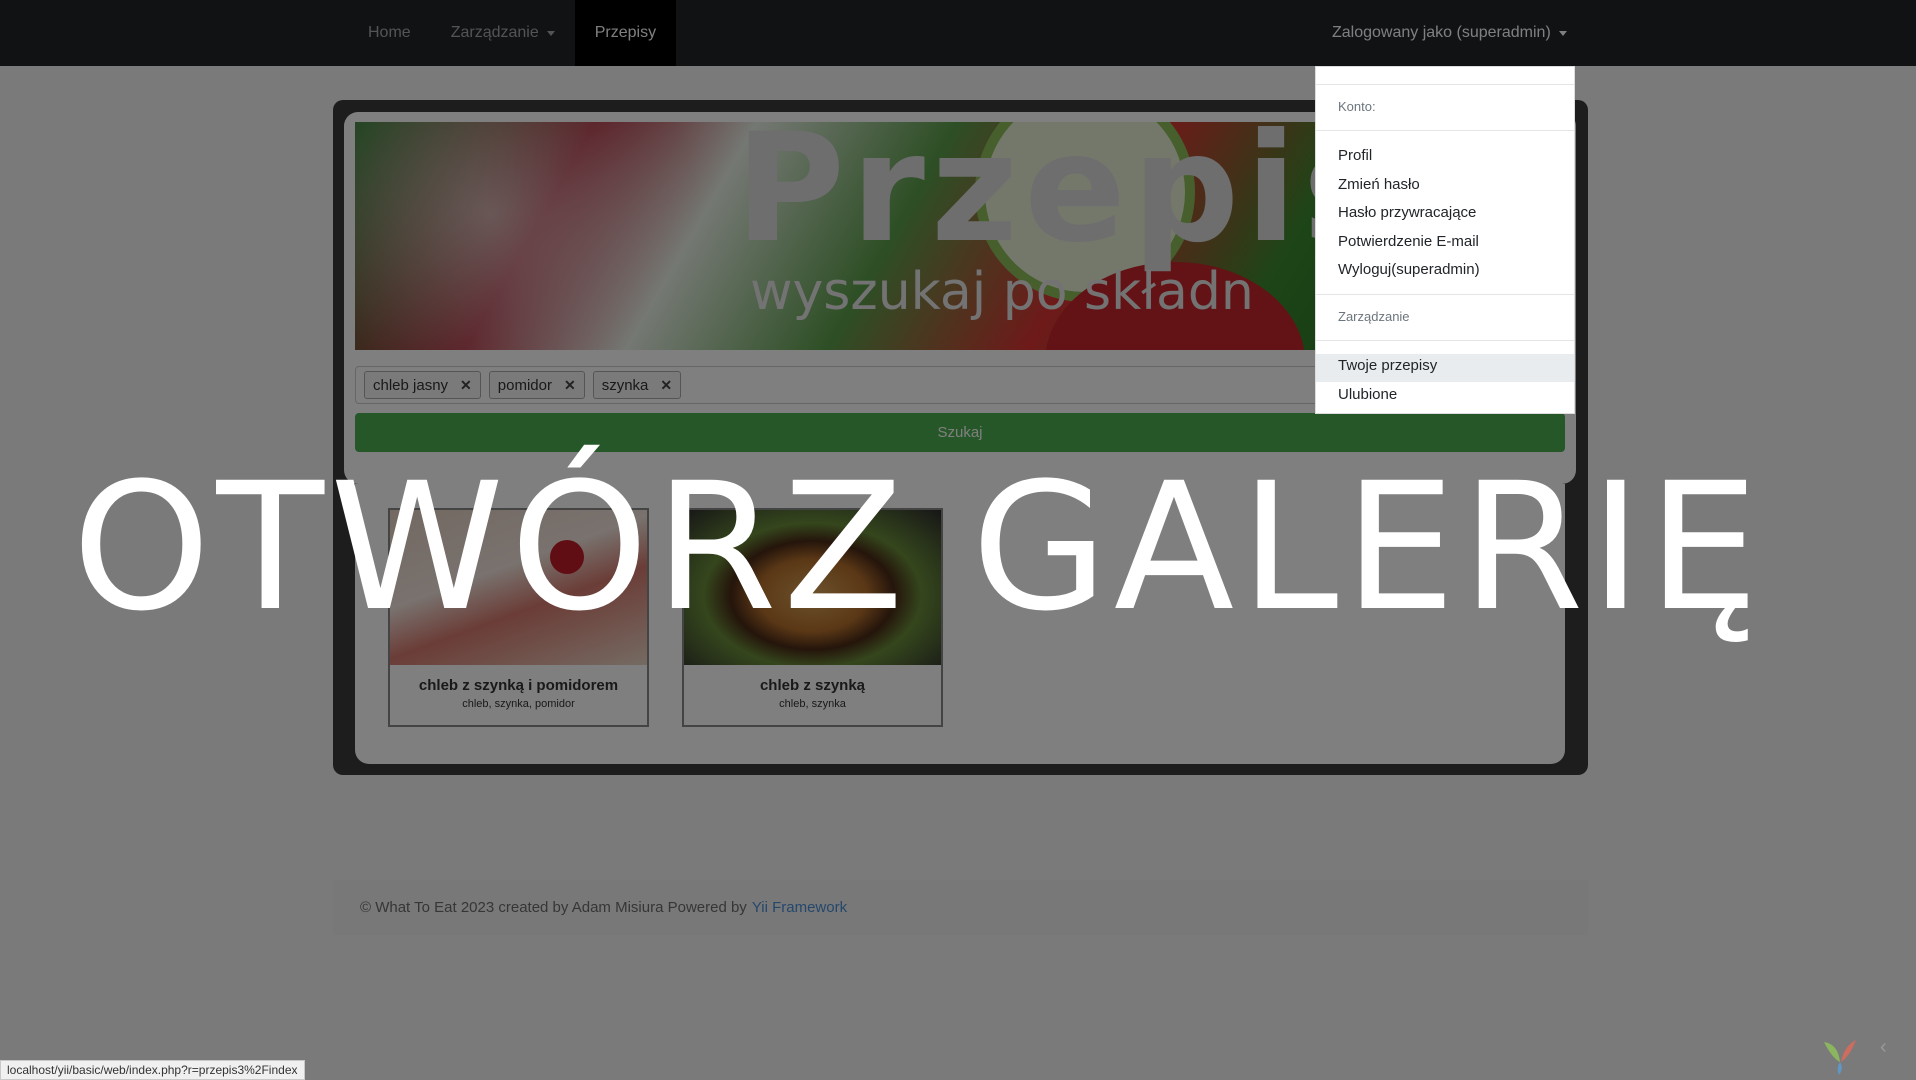 This screenshot has height=1080, width=1916. Describe the element at coordinates (1379, 184) in the screenshot. I see `dropdown-item-change-password: Zmień hasło` at that location.